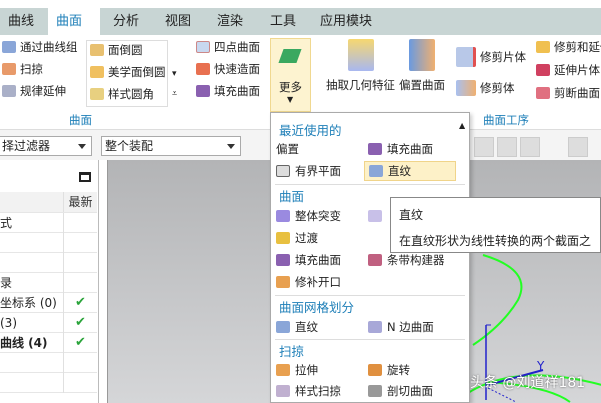 This screenshot has height=403, width=601. What do you see at coordinates (230, 21) in the screenshot?
I see `tab-render: 渲染` at bounding box center [230, 21].